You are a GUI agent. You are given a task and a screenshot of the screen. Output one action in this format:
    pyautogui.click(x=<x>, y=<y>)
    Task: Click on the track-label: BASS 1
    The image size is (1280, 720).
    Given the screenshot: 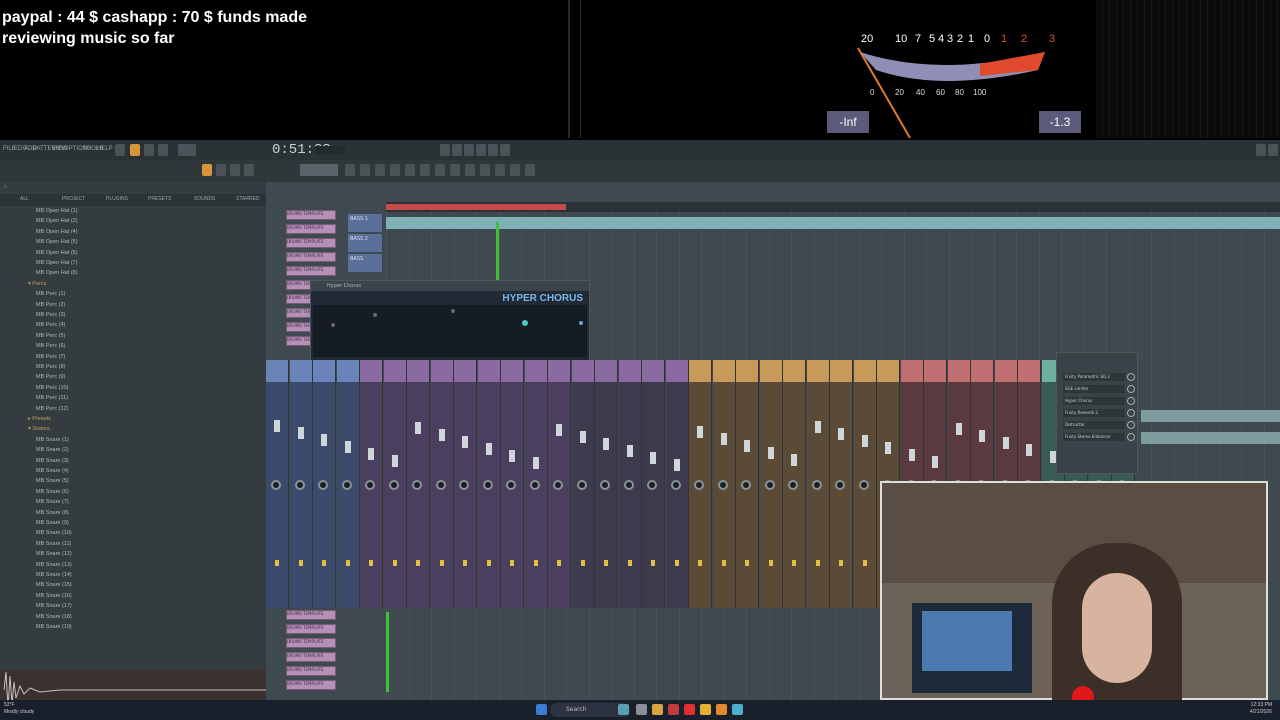 What is the action you would take?
    pyautogui.click(x=365, y=223)
    